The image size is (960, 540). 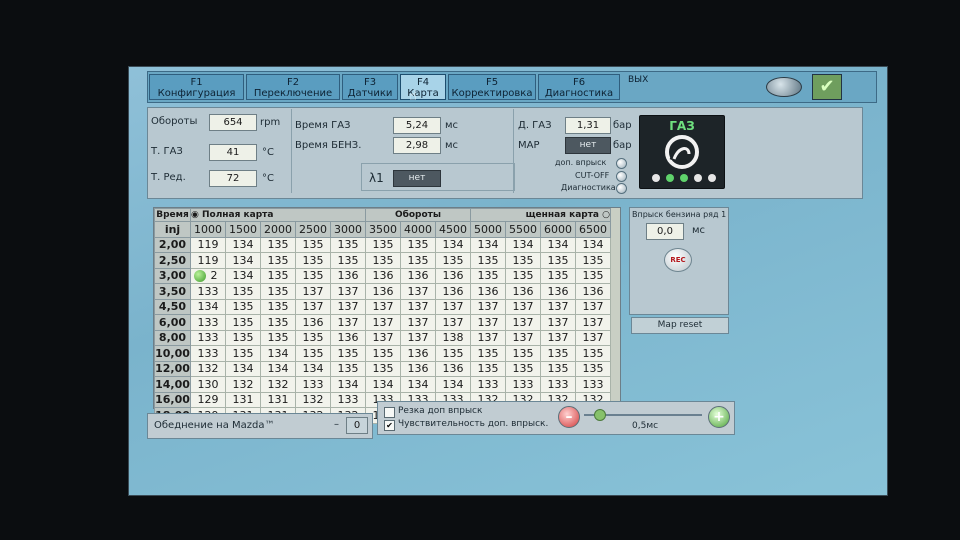 I want to click on map-cell: 129, so click(x=208, y=399).